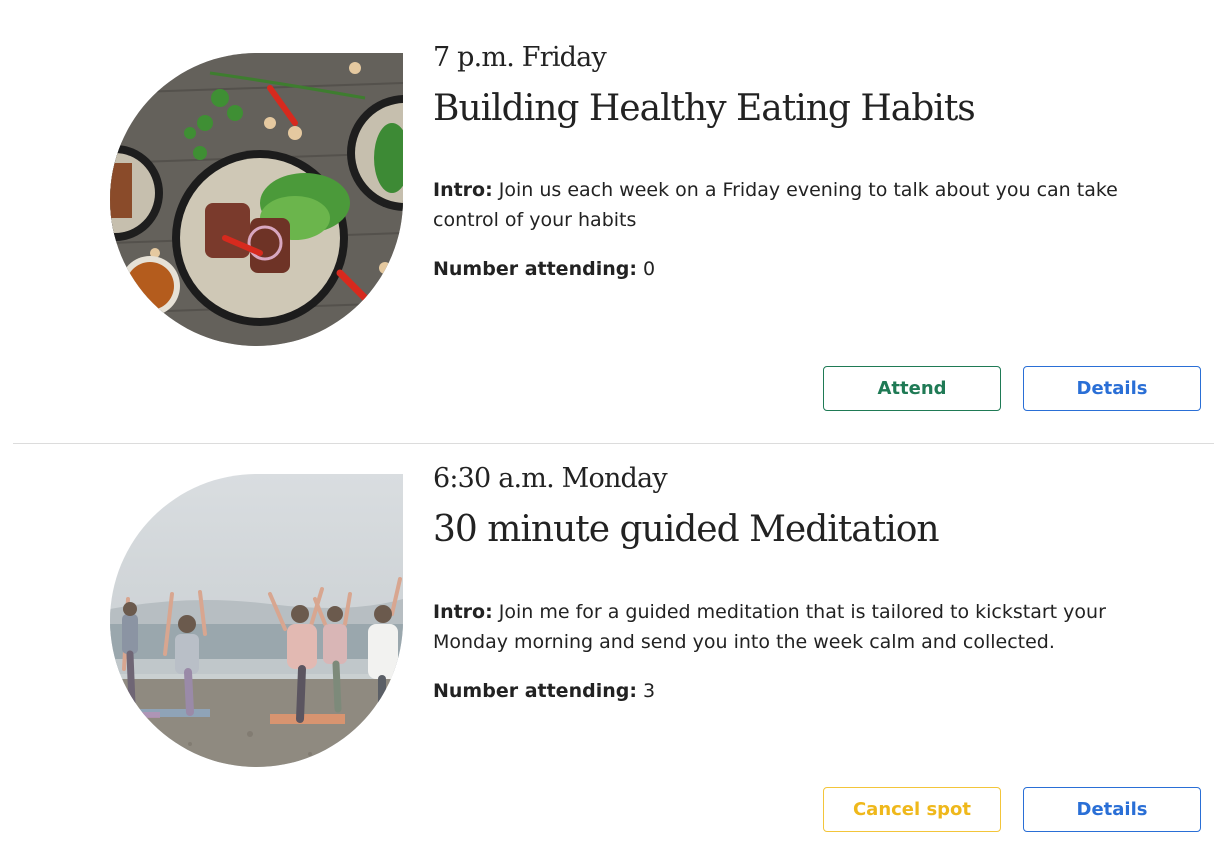  What do you see at coordinates (912, 388) in the screenshot?
I see `attend-button: Attend` at bounding box center [912, 388].